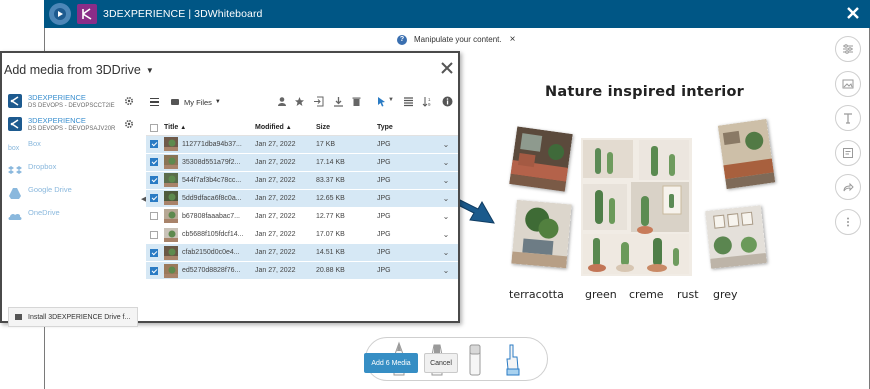 Image resolution: width=870 pixels, height=389 pixels. What do you see at coordinates (196, 102) in the screenshot?
I see `location-dropdown: My Files ▼` at bounding box center [196, 102].